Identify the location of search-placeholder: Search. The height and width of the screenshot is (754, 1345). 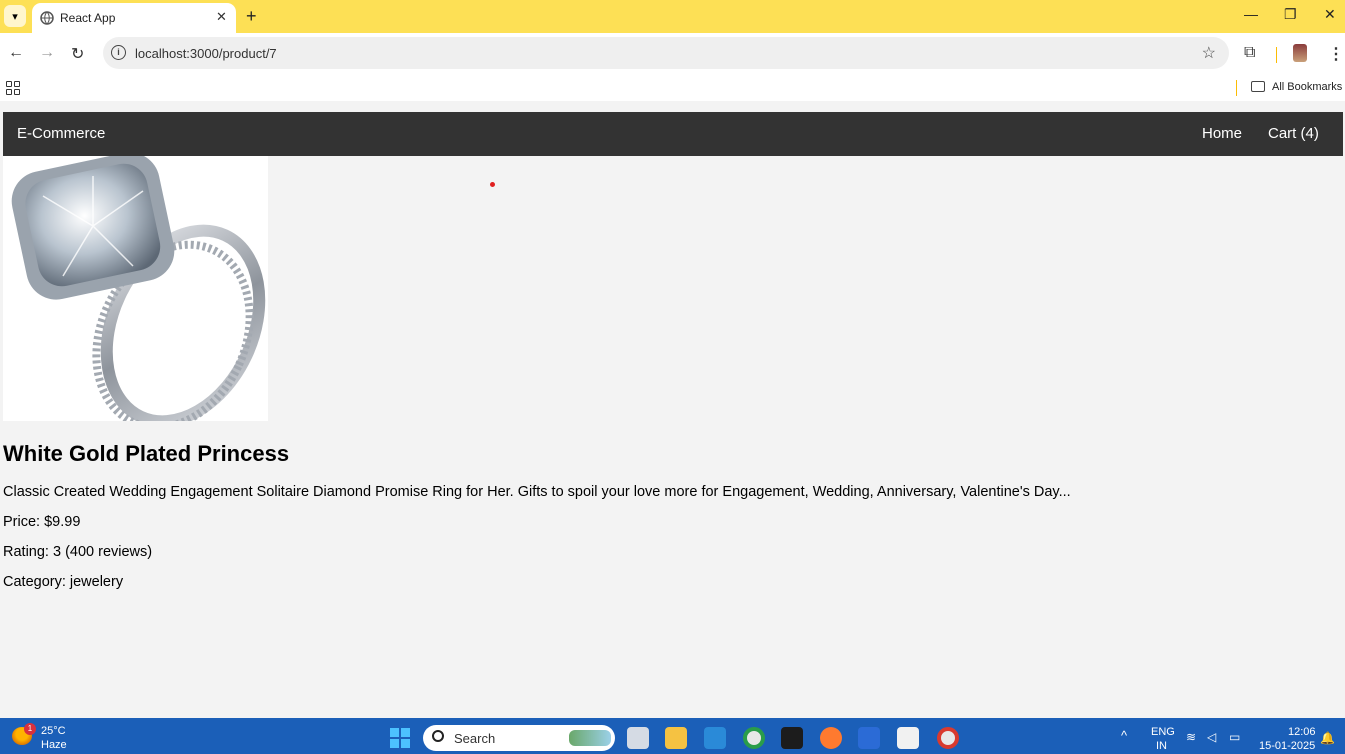
(475, 738).